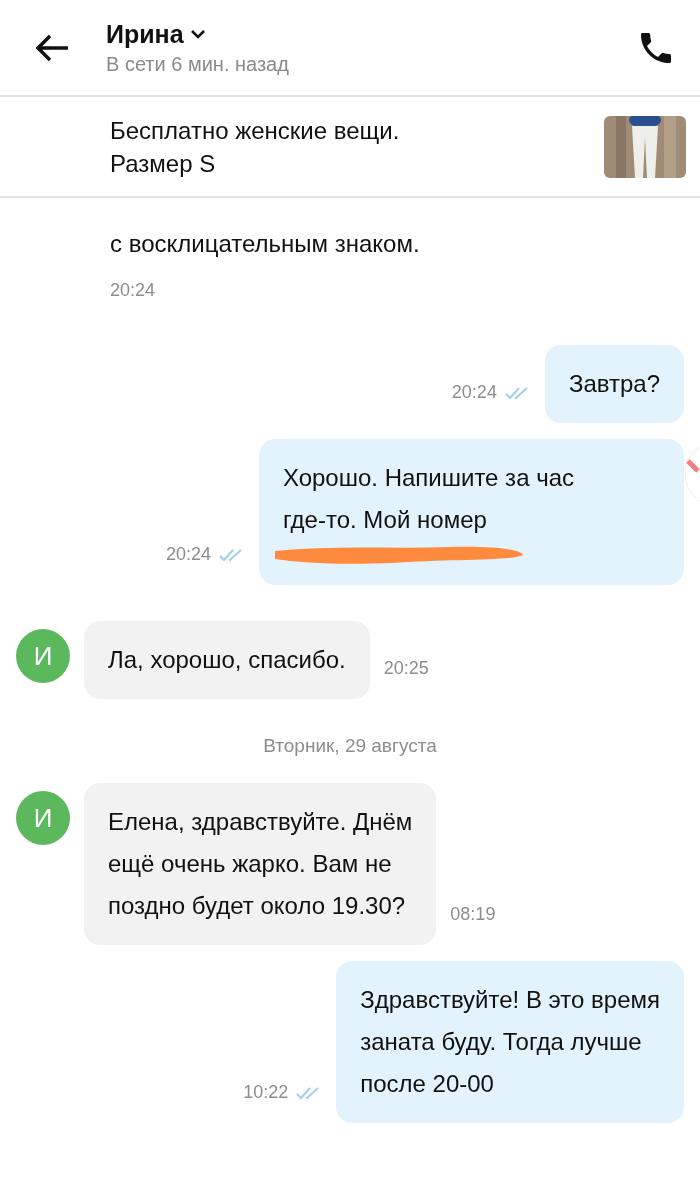 This screenshot has width=700, height=1200. Describe the element at coordinates (198, 64) in the screenshot. I see `online-status: В сети 6 мин. назад` at that location.